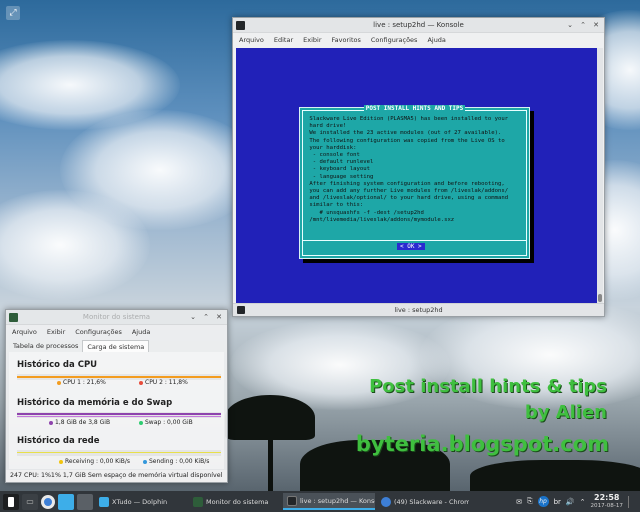 The height and width of the screenshot is (512, 640). Describe the element at coordinates (141, 422) in the screenshot. I see `swap-color-dot` at that location.